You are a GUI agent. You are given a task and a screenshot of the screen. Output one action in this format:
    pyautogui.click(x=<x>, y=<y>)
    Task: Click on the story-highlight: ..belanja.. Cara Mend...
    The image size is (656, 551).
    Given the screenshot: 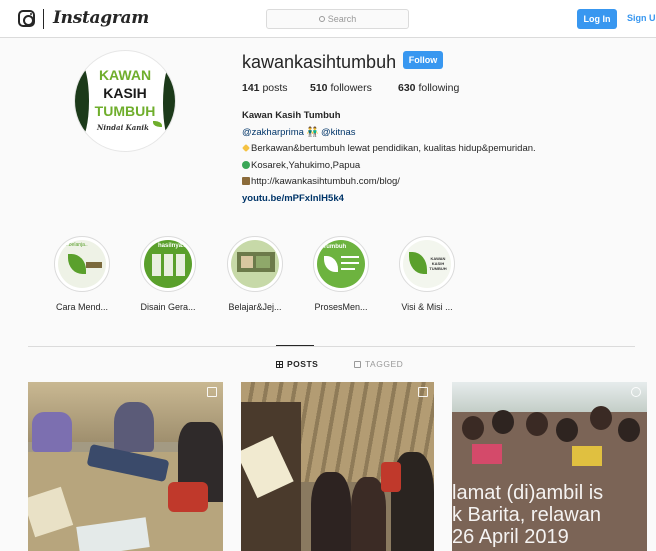 What is the action you would take?
    pyautogui.click(x=82, y=274)
    